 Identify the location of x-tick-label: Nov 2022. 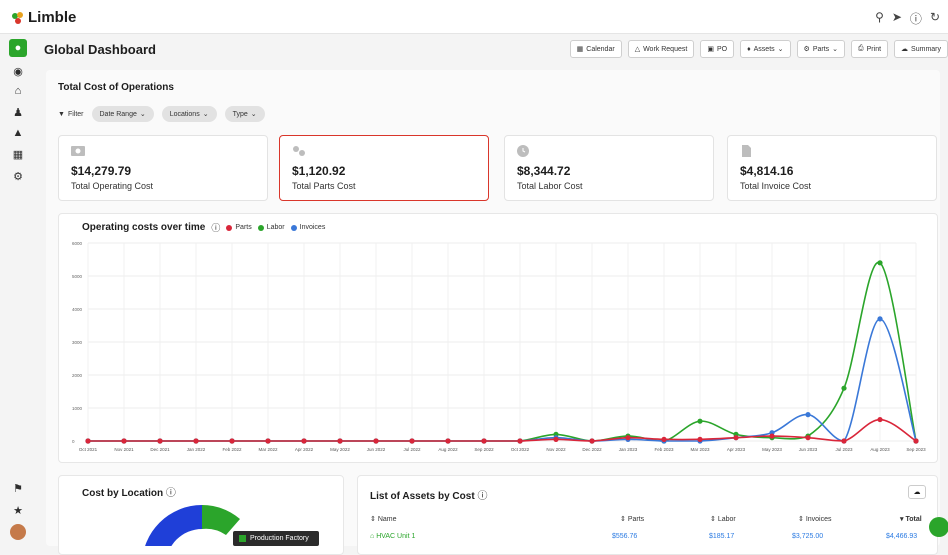
(556, 449).